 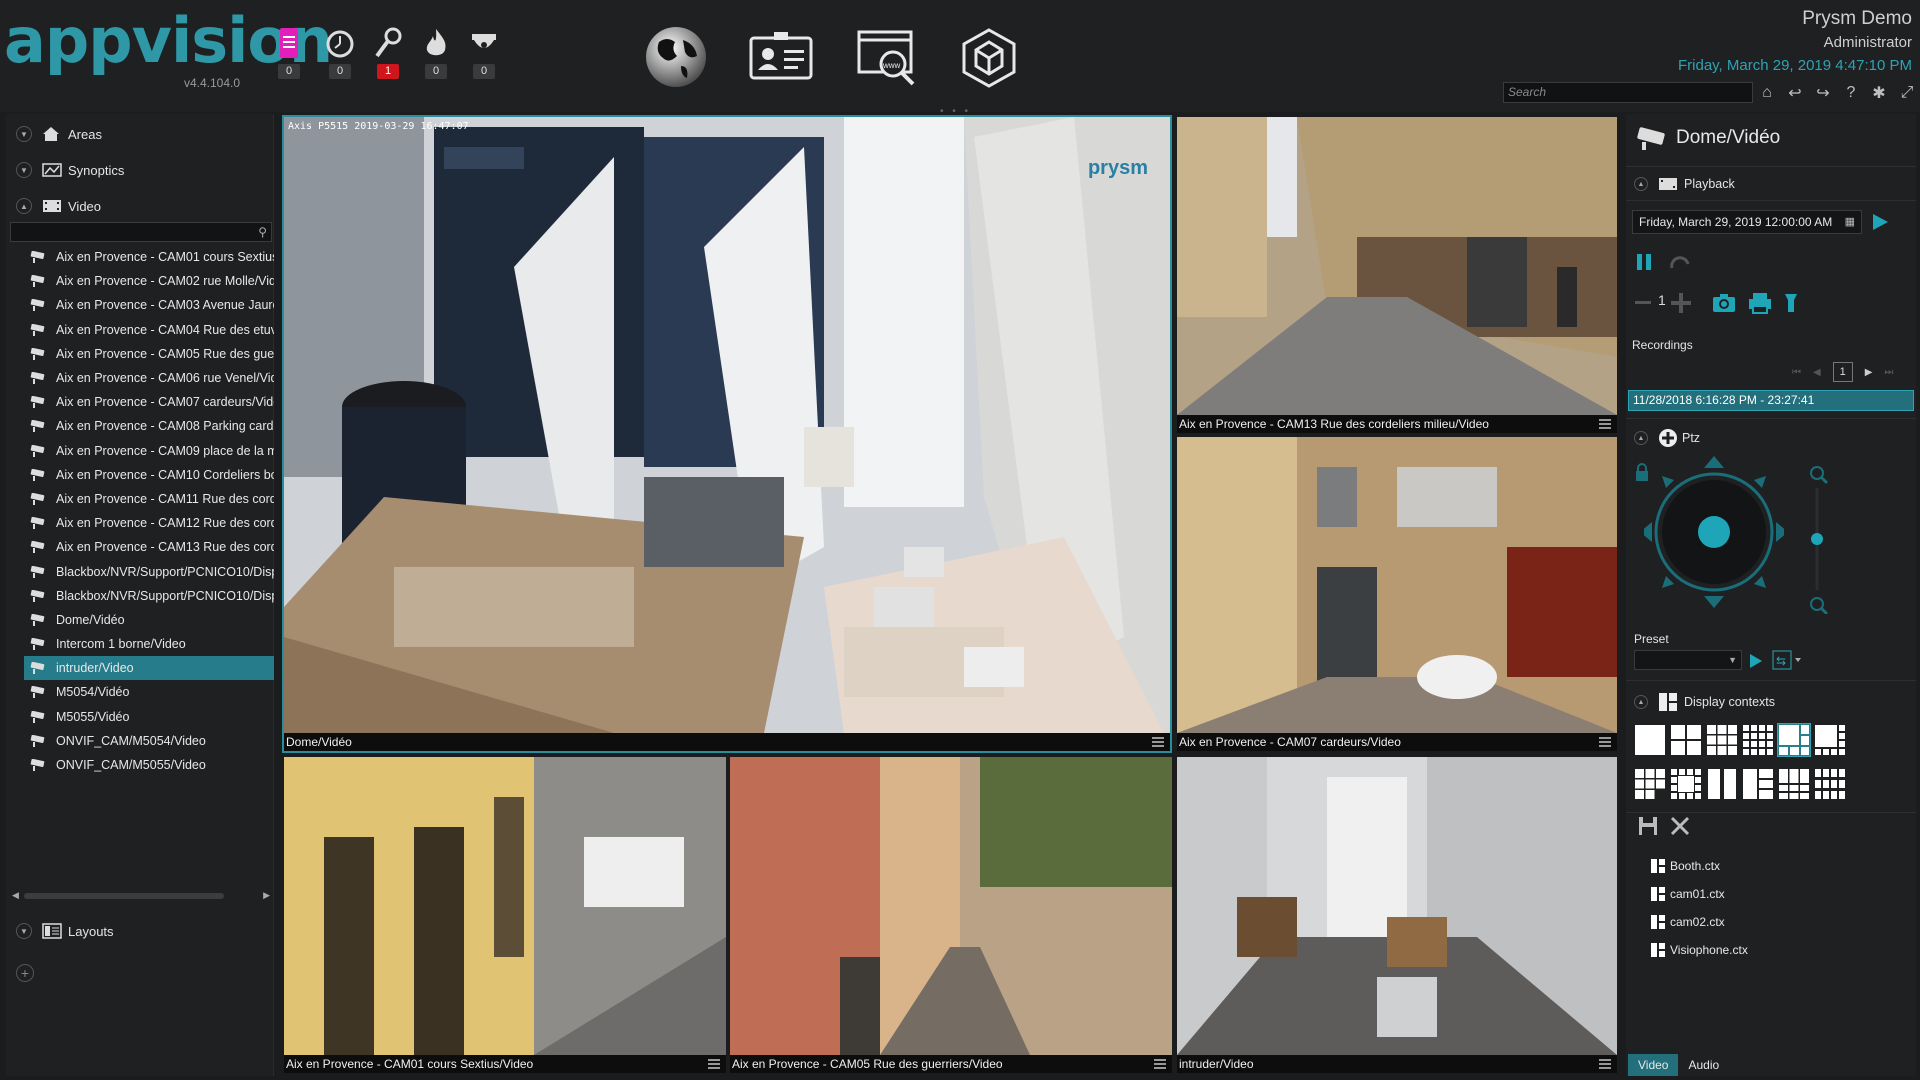 I want to click on video-list-item: M5055/Vidéo, so click(x=149, y=717).